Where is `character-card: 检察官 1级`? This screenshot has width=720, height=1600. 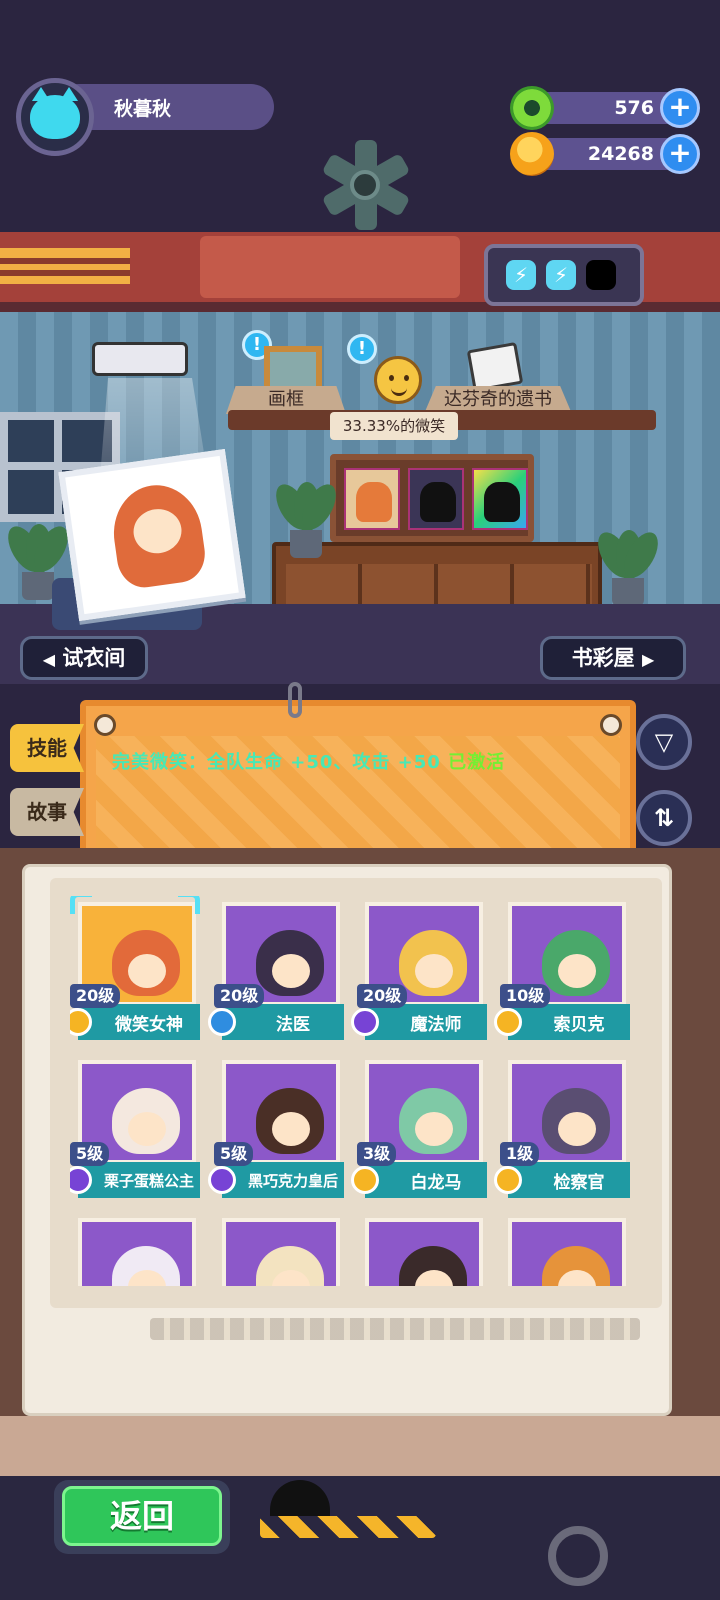
character-card: 检察官 1级 is located at coordinates (562, 1128).